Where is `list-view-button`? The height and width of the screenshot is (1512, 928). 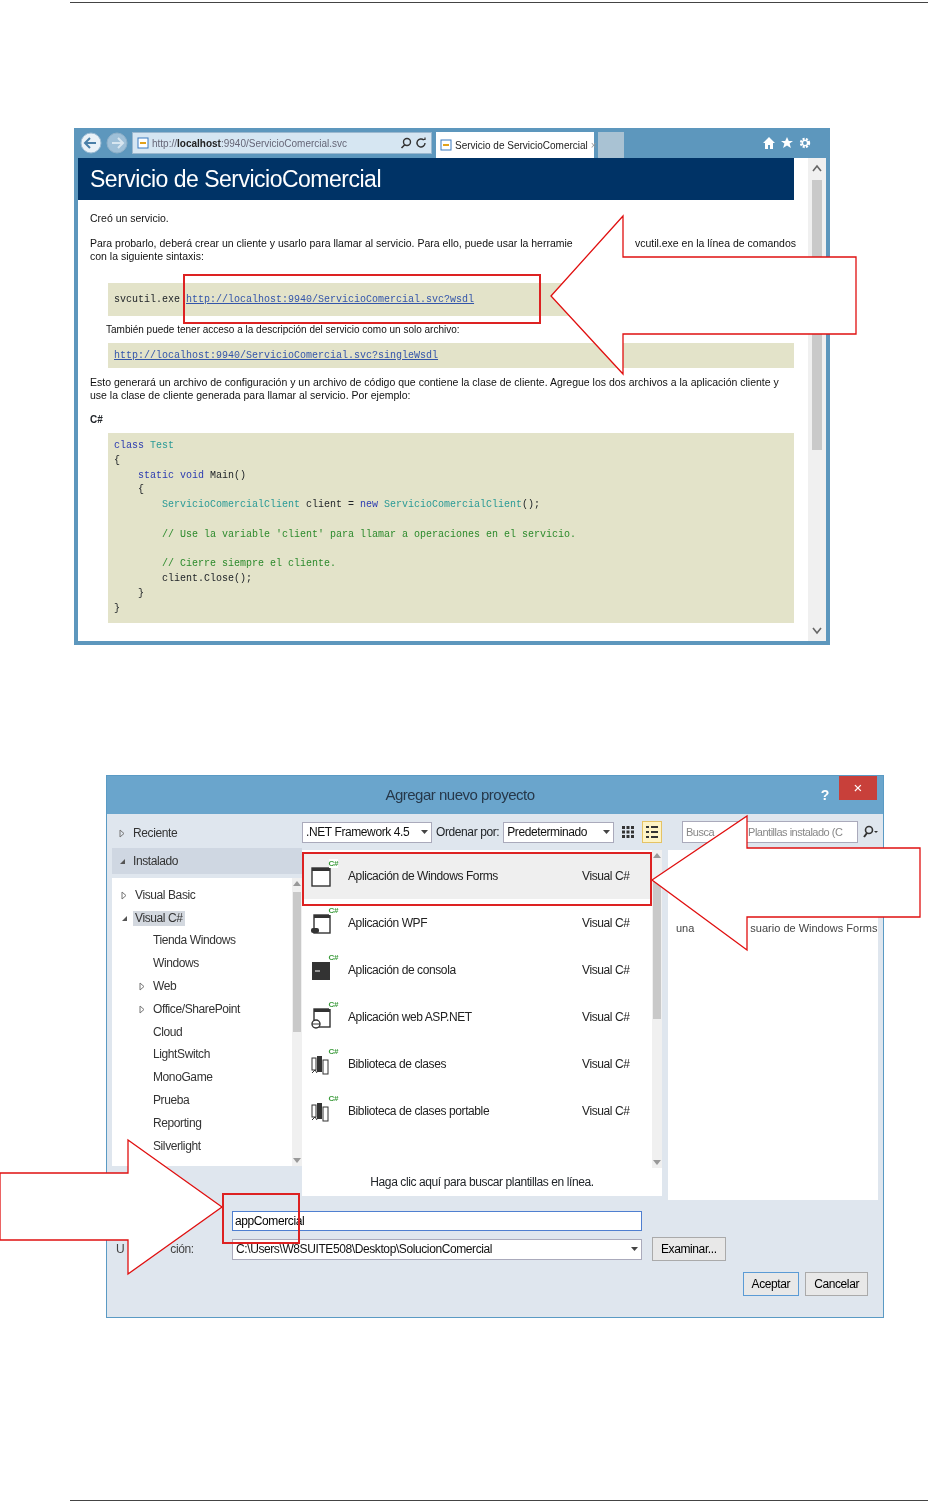
list-view-button is located at coordinates (652, 832).